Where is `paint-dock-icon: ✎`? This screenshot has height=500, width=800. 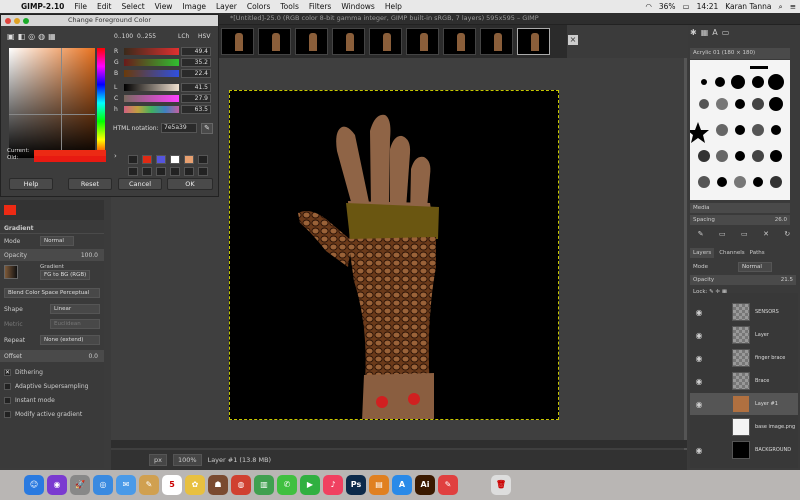
paint-dock-icon: ✎ is located at coordinates (448, 485).